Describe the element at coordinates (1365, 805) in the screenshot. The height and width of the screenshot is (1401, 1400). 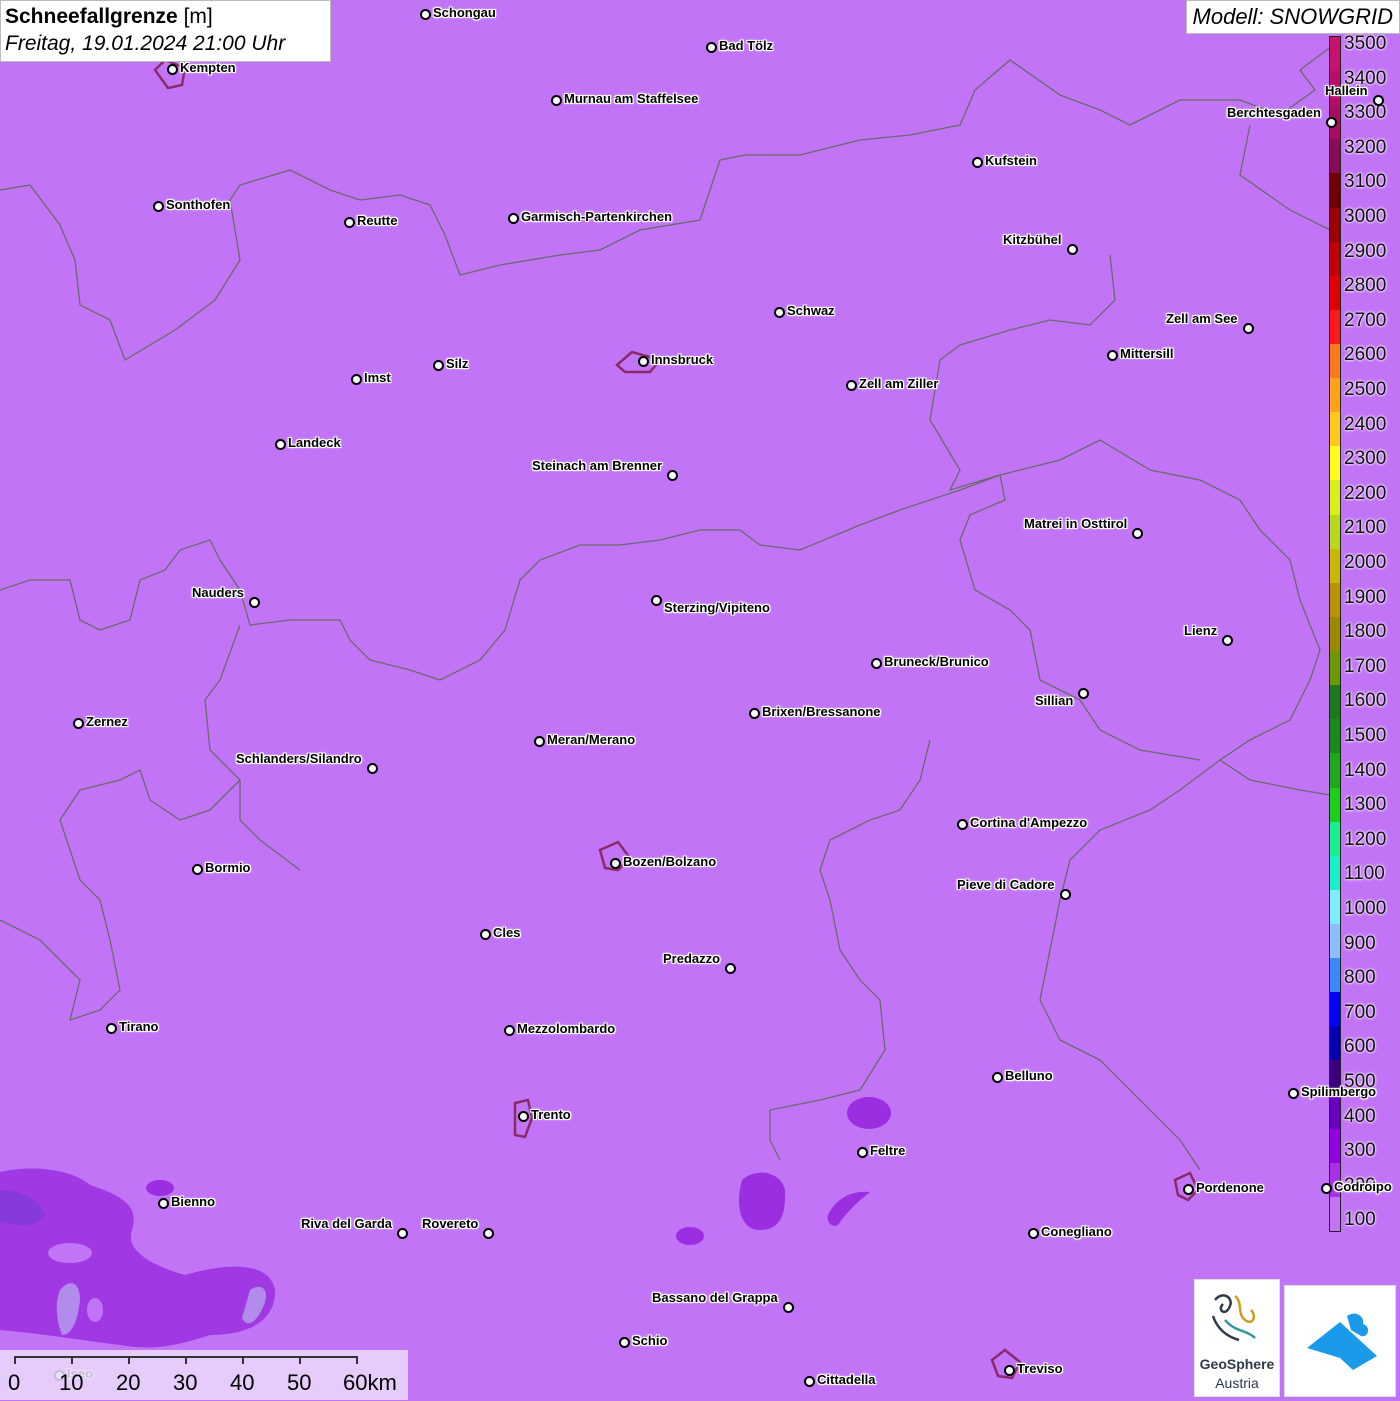
I see `legend-label: 1300` at that location.